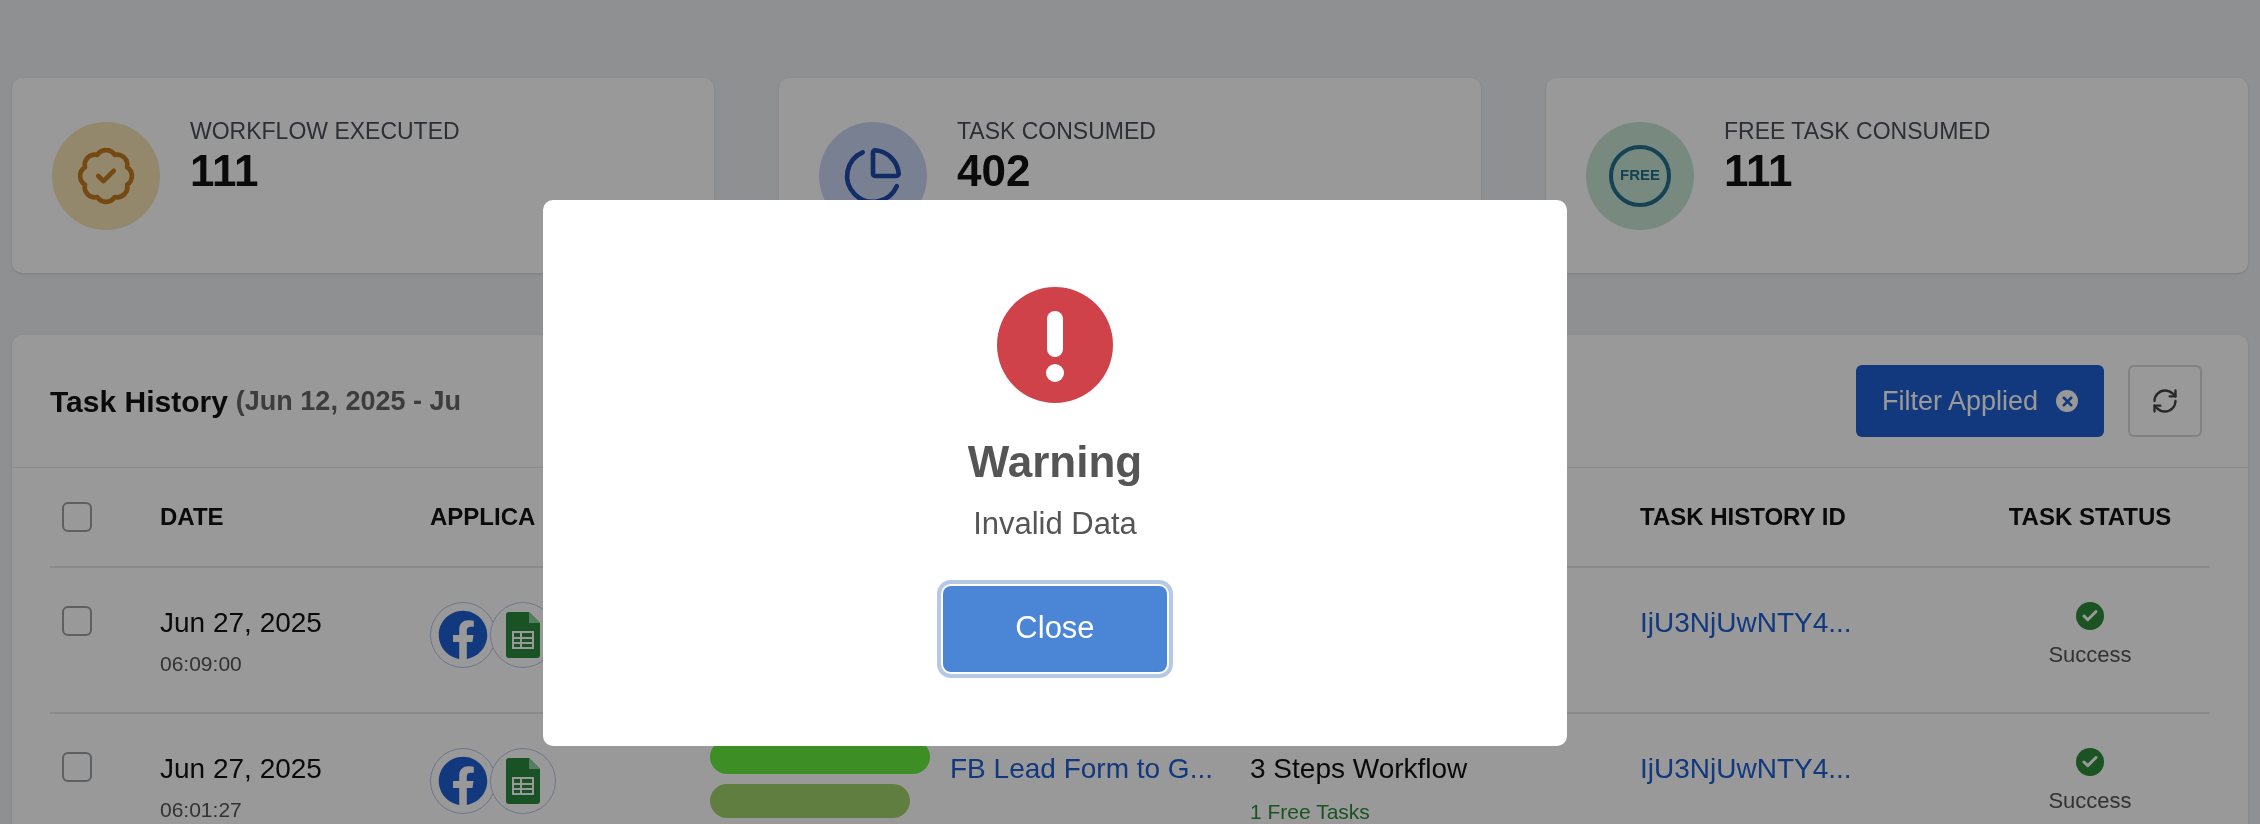 This screenshot has height=824, width=2260. Describe the element at coordinates (1857, 132) in the screenshot. I see `stat-label: FREE TASK CONSUMED` at that location.